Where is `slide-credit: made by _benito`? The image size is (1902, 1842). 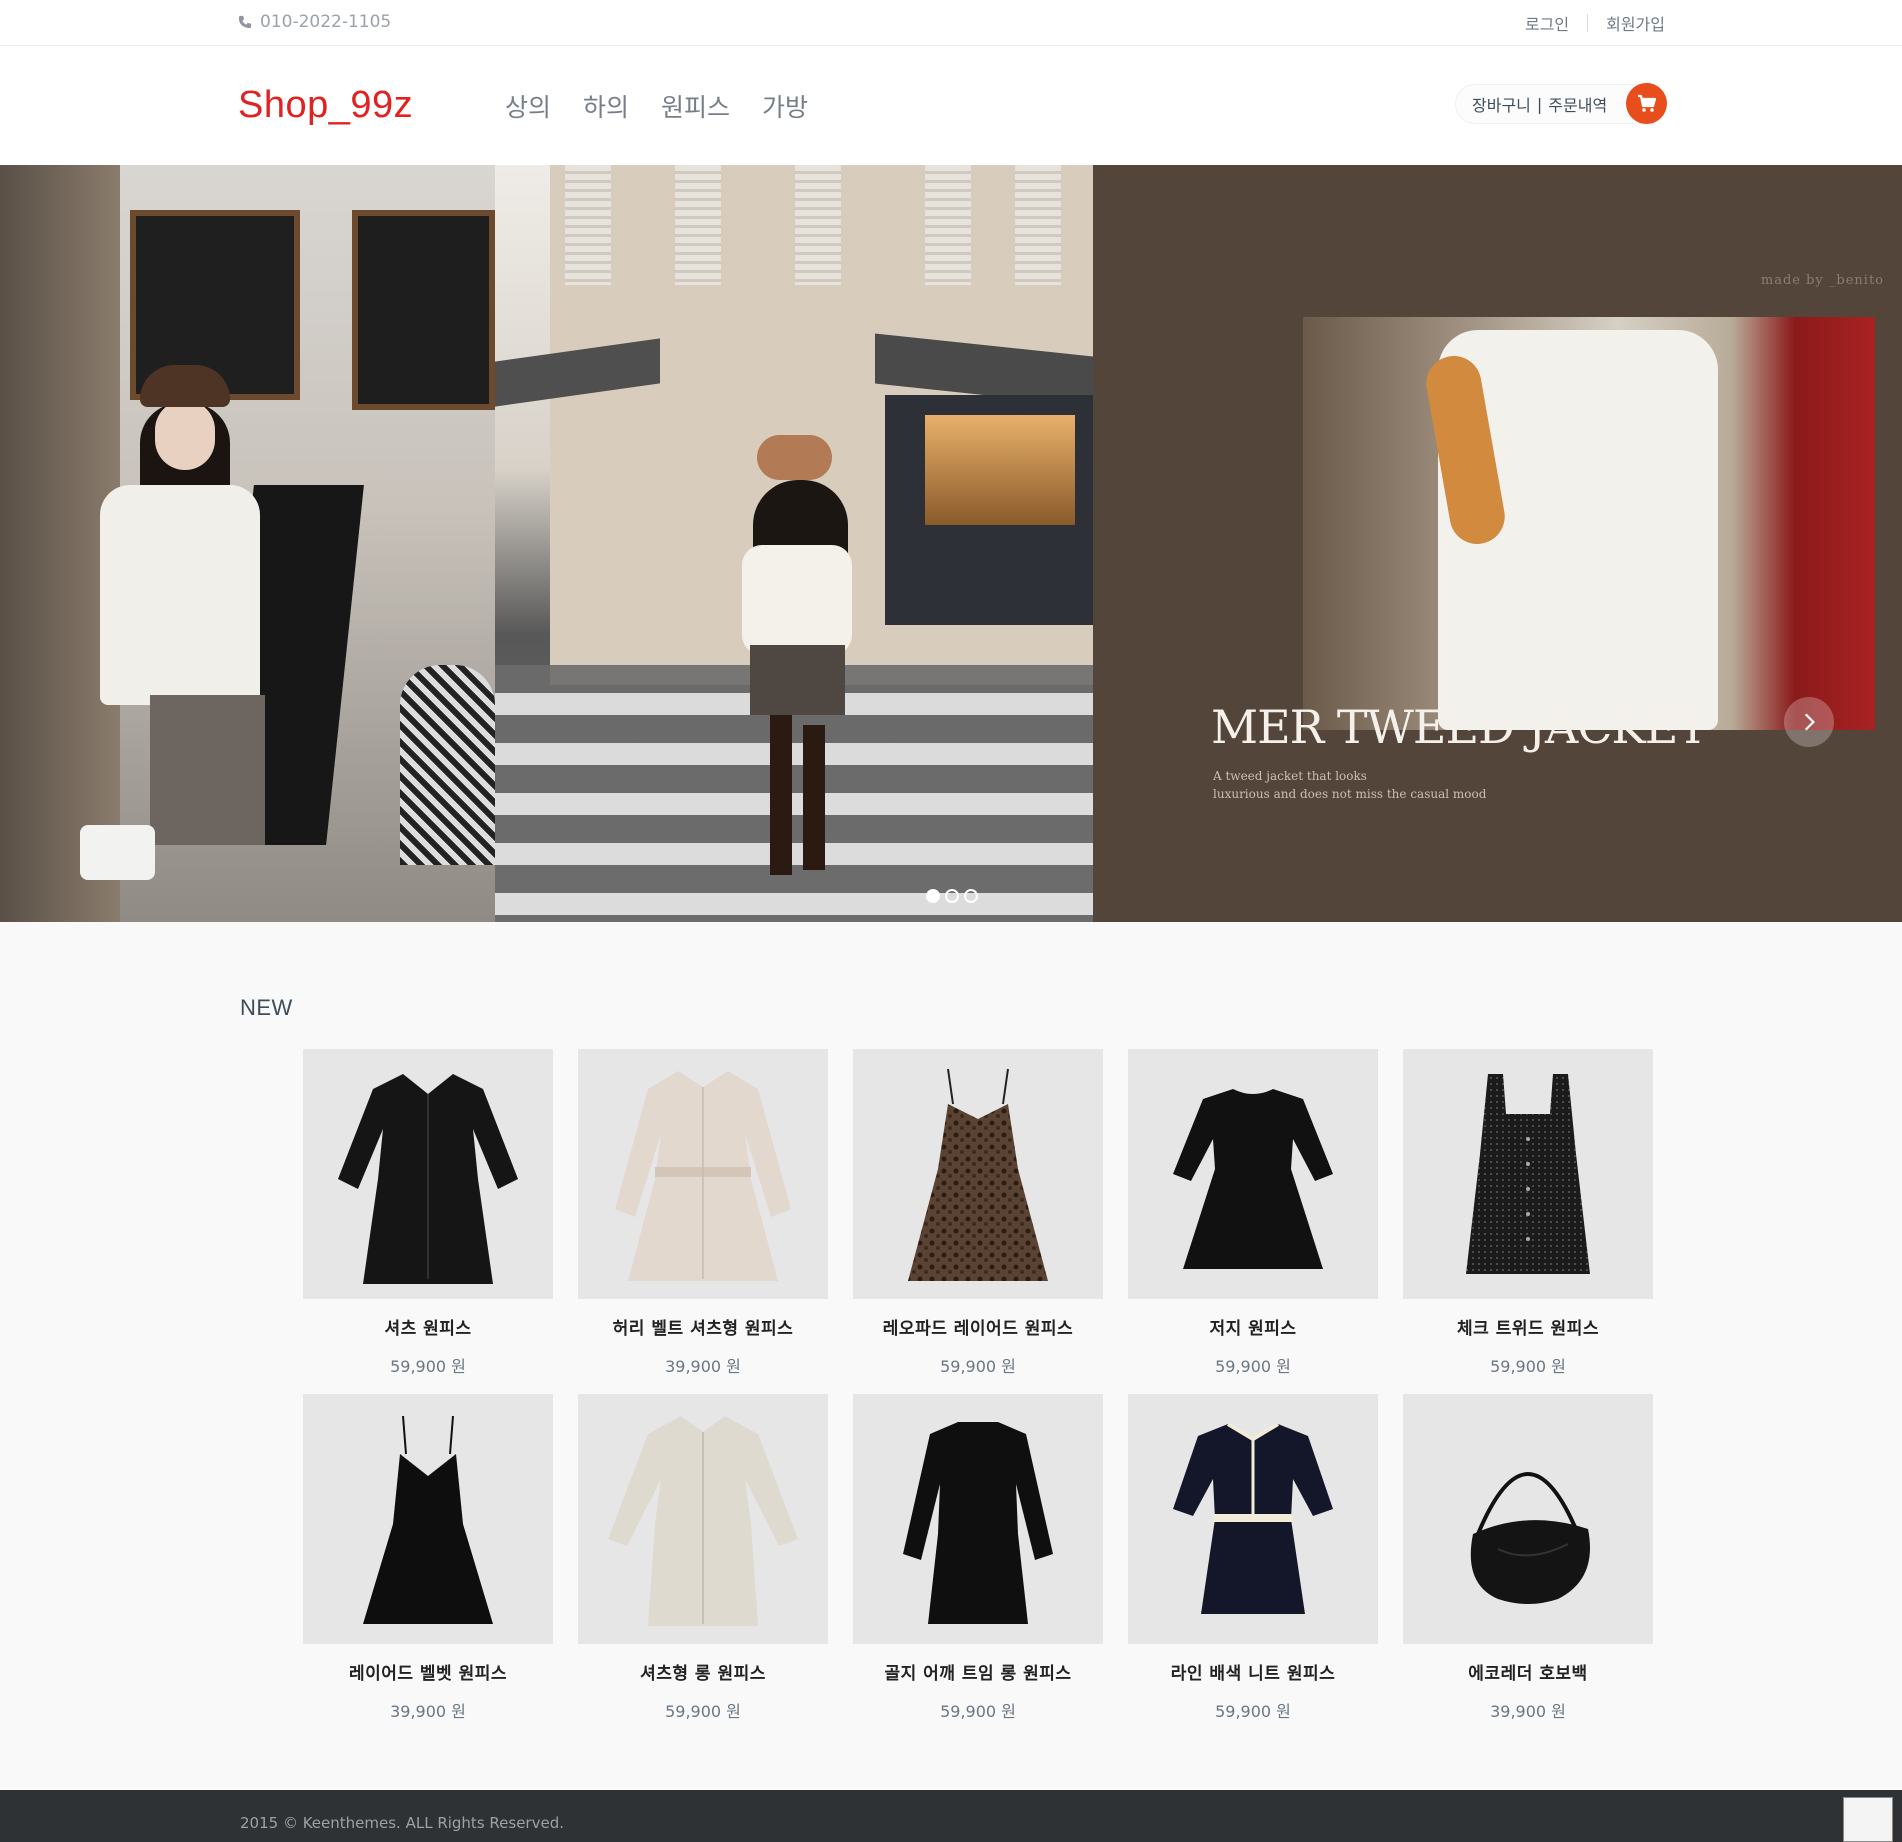 slide-credit: made by _benito is located at coordinates (1822, 280).